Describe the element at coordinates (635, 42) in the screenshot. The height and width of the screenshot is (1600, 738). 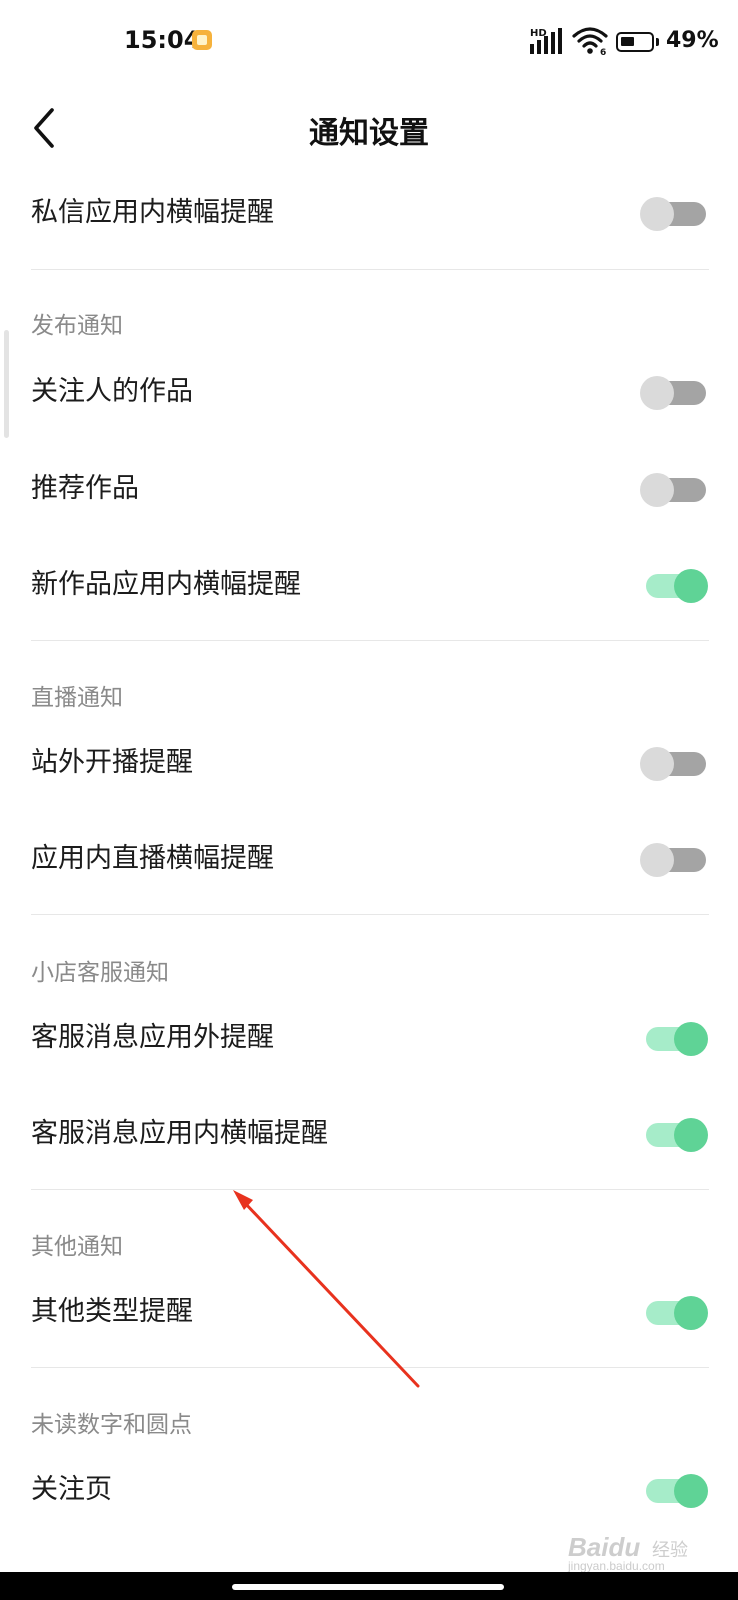
I see `battery-icon` at that location.